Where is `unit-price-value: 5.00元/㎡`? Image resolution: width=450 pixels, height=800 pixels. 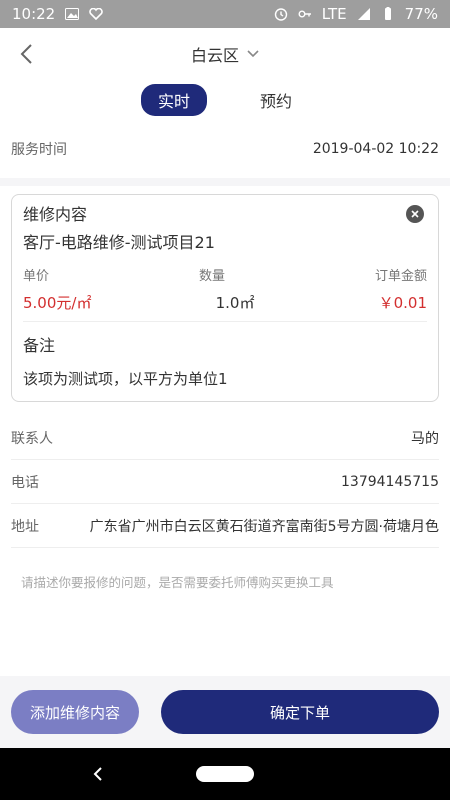
unit-price-value: 5.00元/㎡ is located at coordinates (57, 303).